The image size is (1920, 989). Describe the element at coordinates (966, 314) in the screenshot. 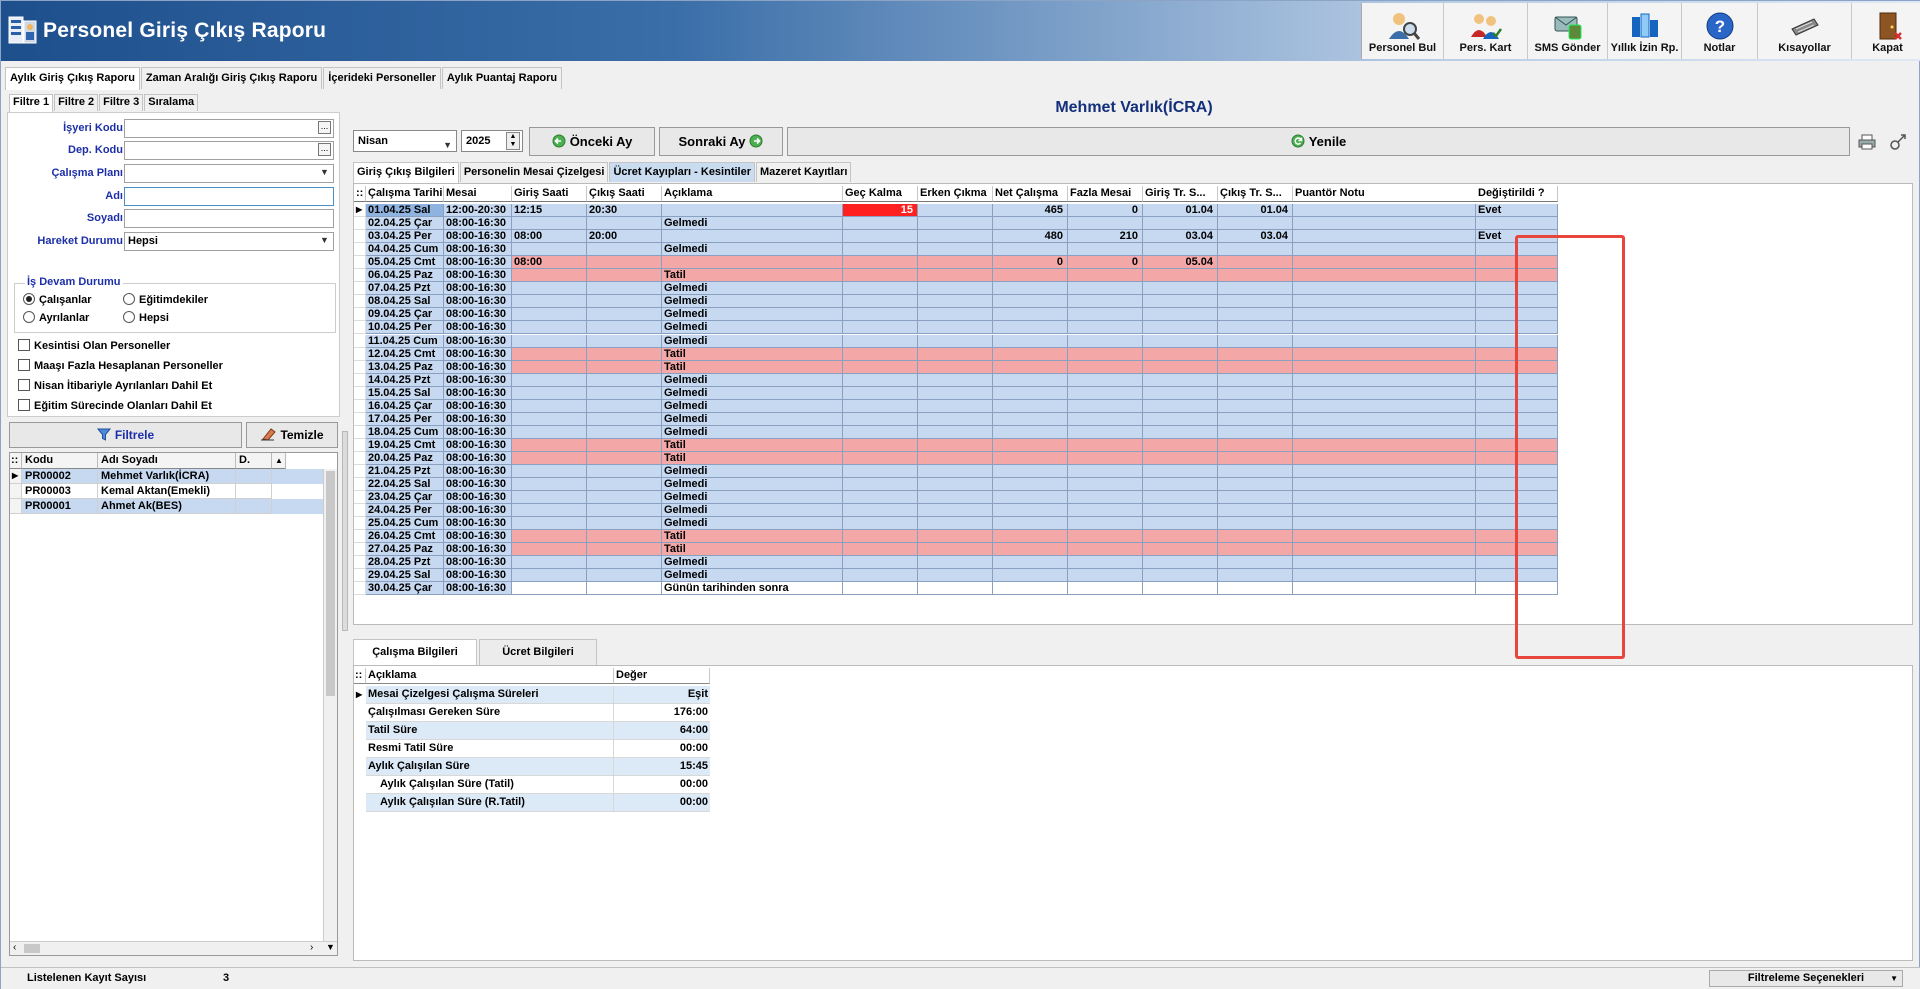

I see `table-row: 09.04.25 Çar 08:00-16:30 Gelmedi` at that location.